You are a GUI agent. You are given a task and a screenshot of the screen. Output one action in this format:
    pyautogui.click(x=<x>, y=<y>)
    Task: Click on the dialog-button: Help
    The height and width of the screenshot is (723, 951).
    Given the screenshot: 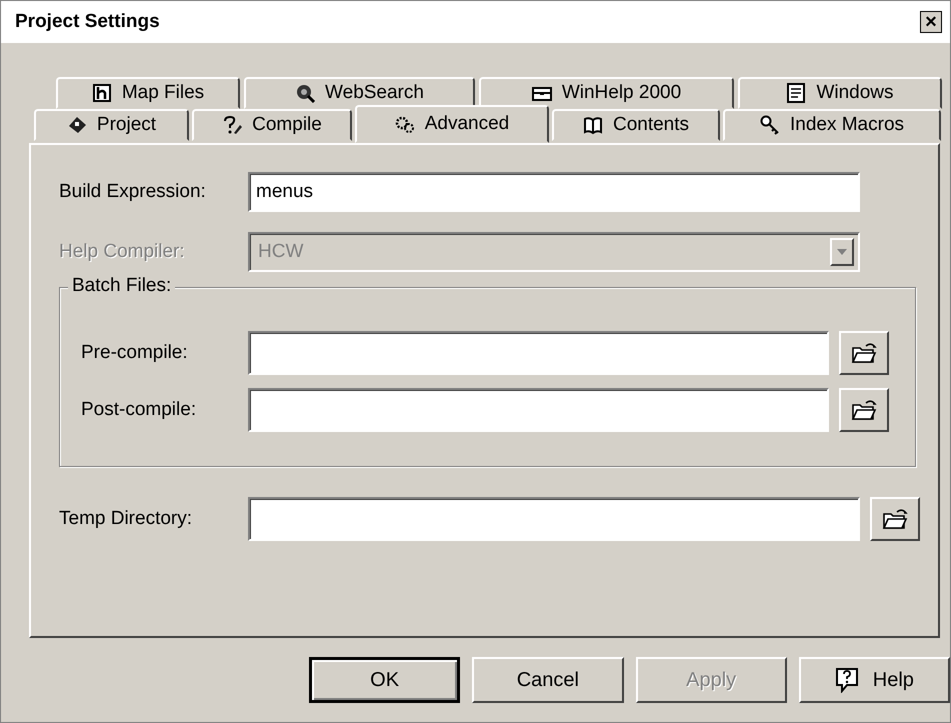 What is the action you would take?
    pyautogui.click(x=874, y=680)
    